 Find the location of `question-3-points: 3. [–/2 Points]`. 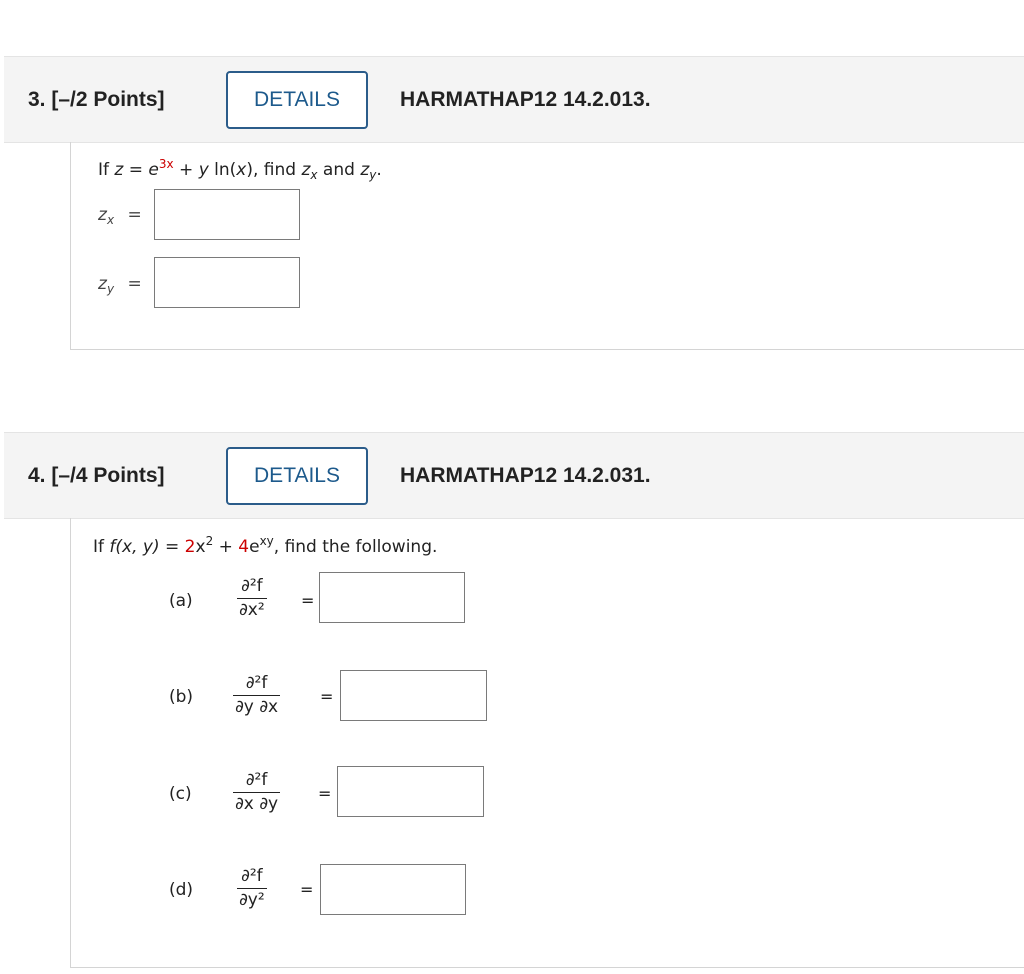

question-3-points: 3. [–/2 Points] is located at coordinates (96, 99).